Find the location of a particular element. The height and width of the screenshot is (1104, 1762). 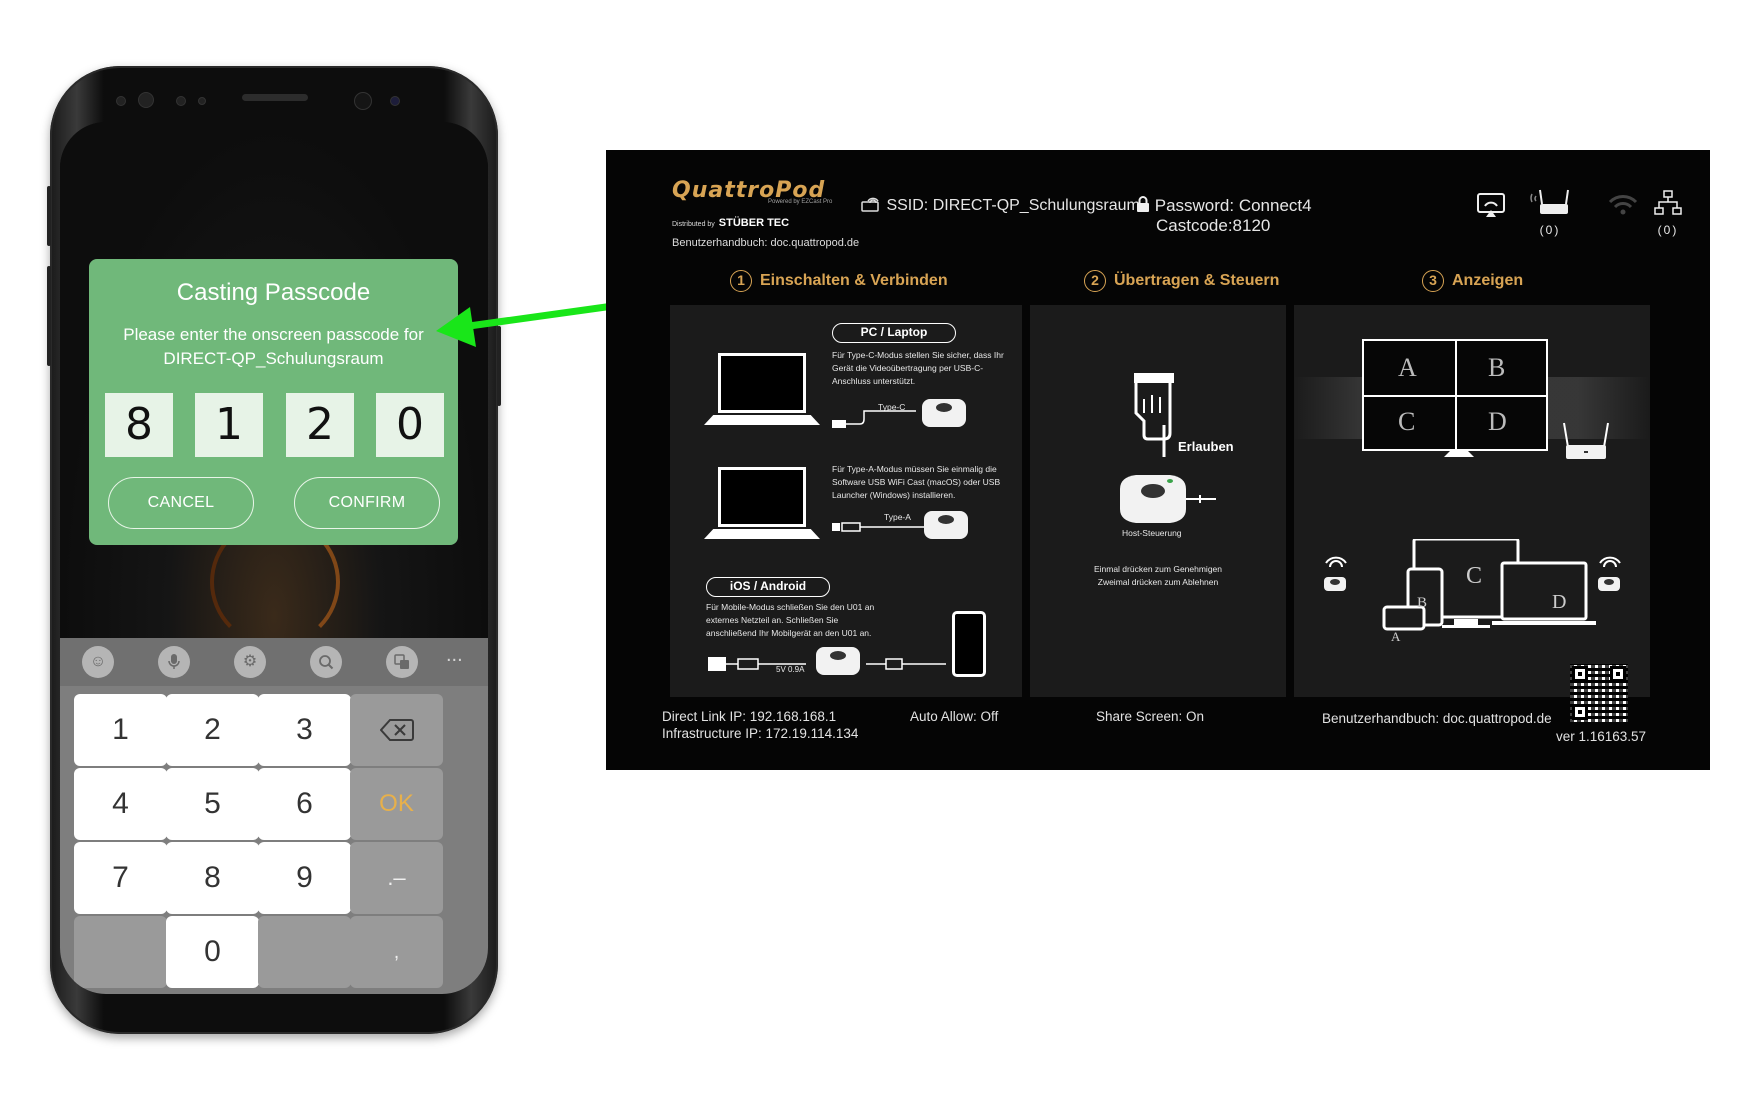

typea-cable-icon is located at coordinates (879, 526).